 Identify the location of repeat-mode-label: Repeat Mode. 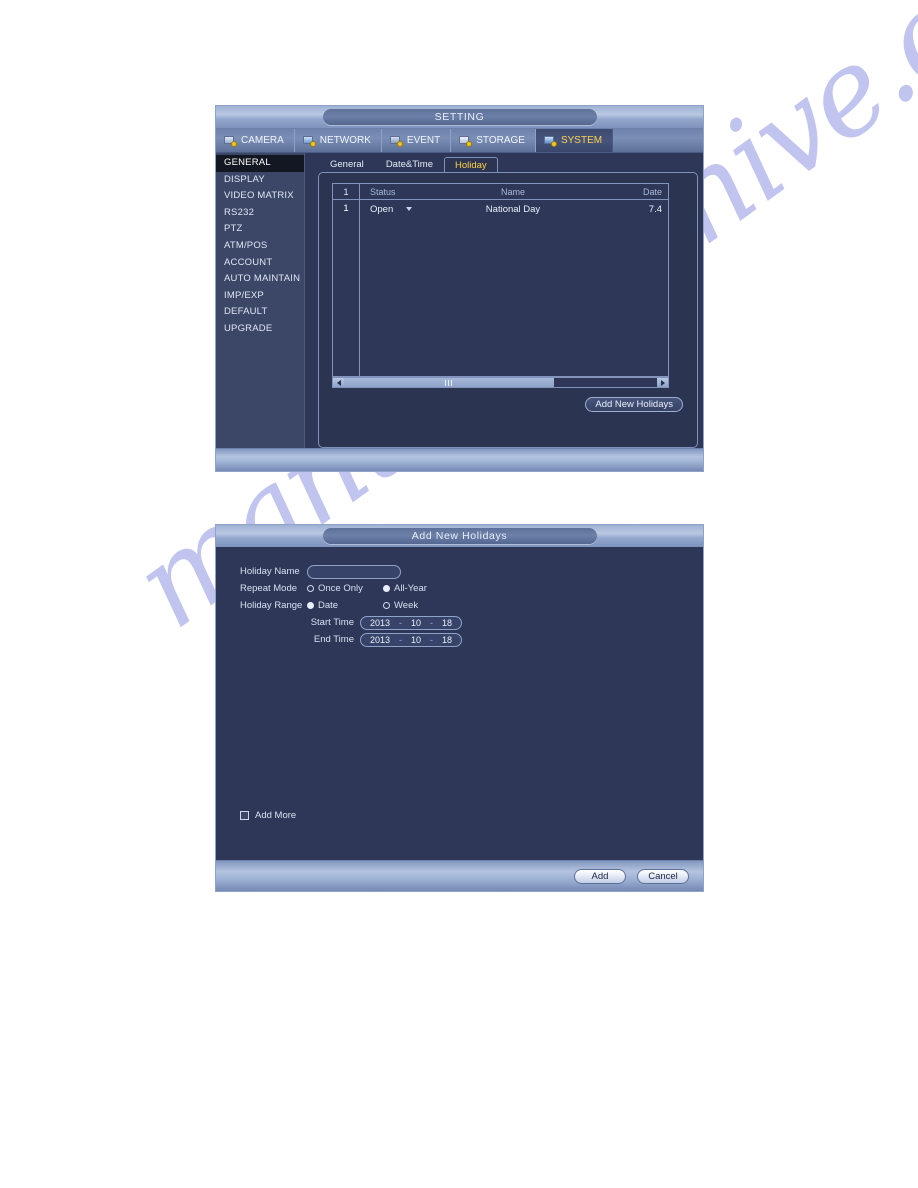
(269, 588).